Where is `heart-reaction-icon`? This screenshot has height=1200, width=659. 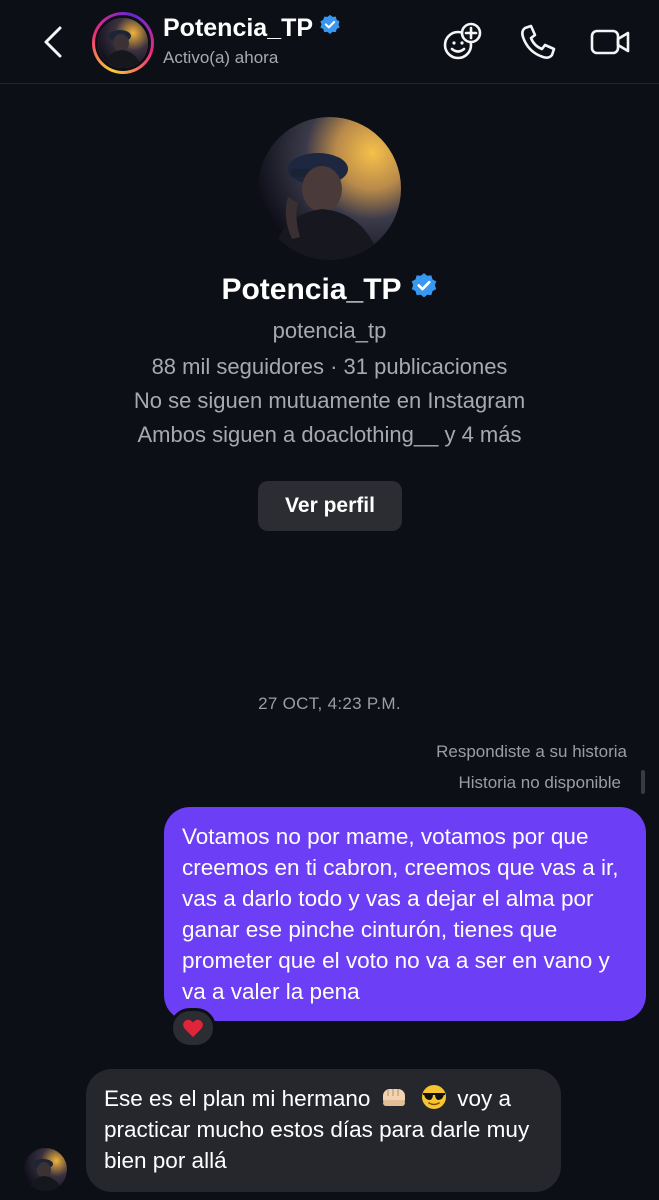
heart-reaction-icon is located at coordinates (193, 1028).